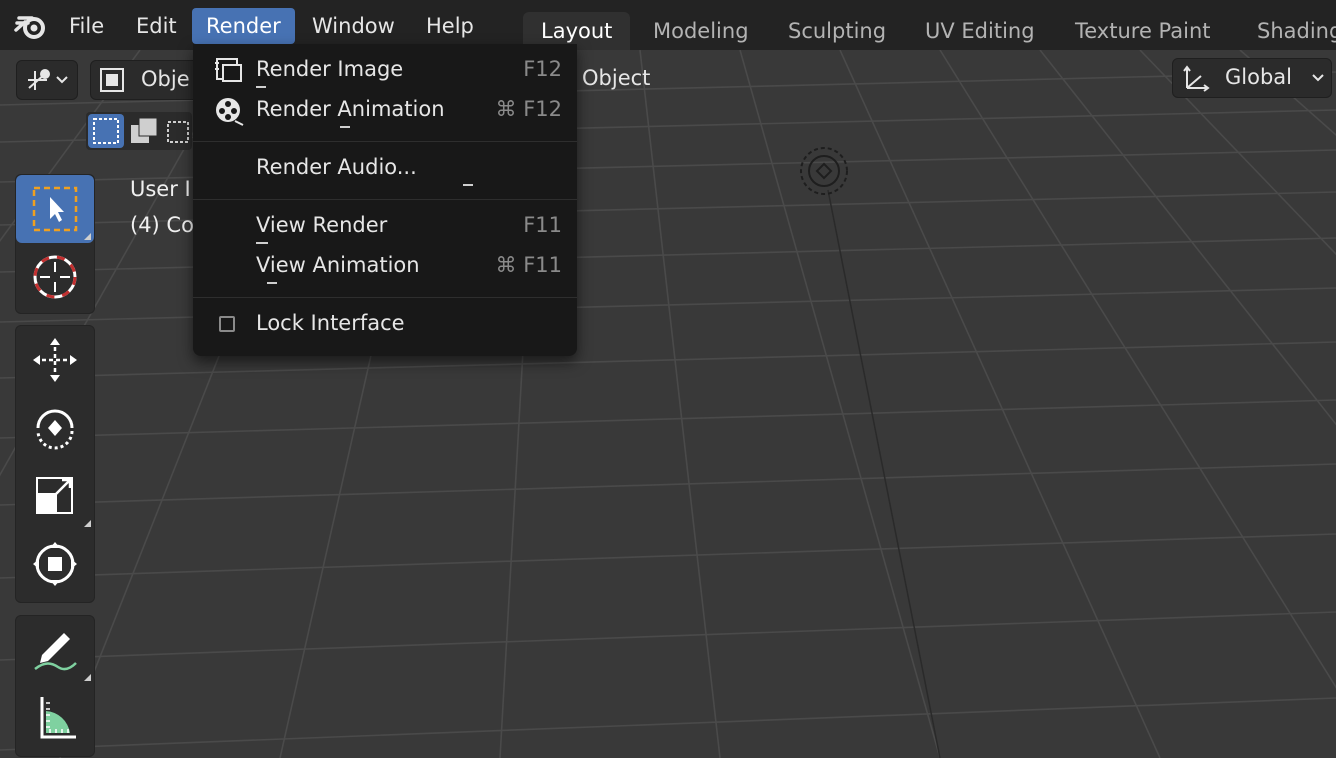  I want to click on menu-render: Render, so click(243, 26).